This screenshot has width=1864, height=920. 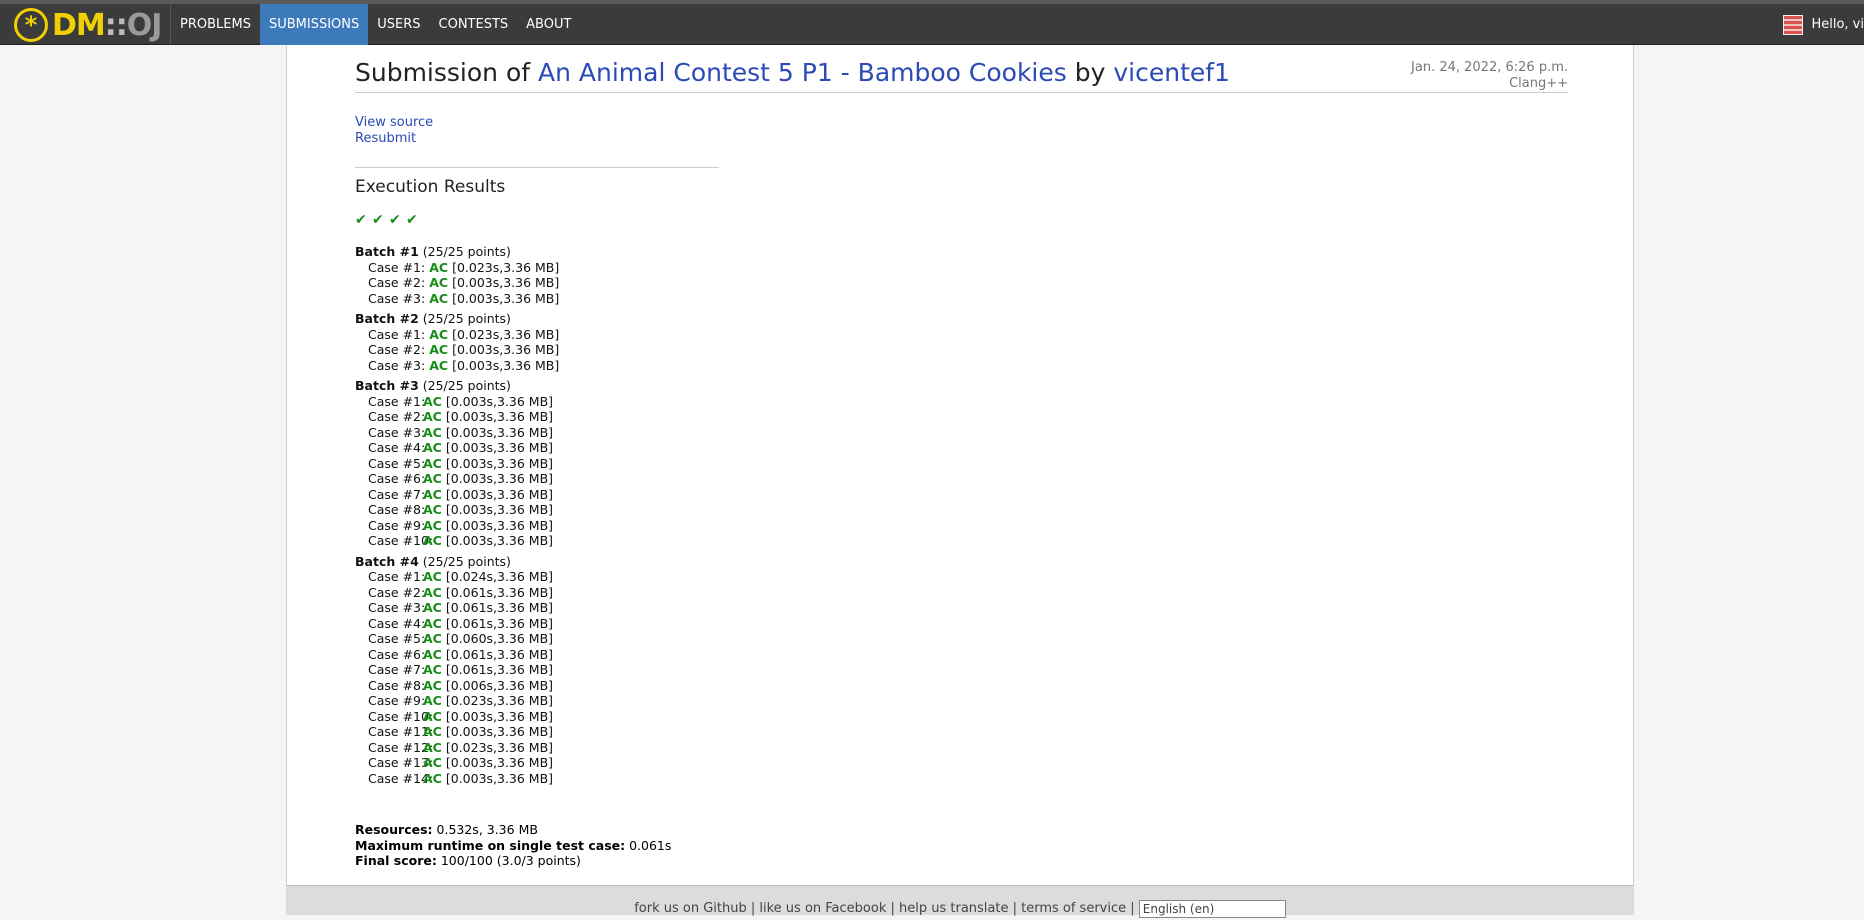 What do you see at coordinates (457, 562) in the screenshot?
I see `batch-header: Batch #4 (25/25 points)` at bounding box center [457, 562].